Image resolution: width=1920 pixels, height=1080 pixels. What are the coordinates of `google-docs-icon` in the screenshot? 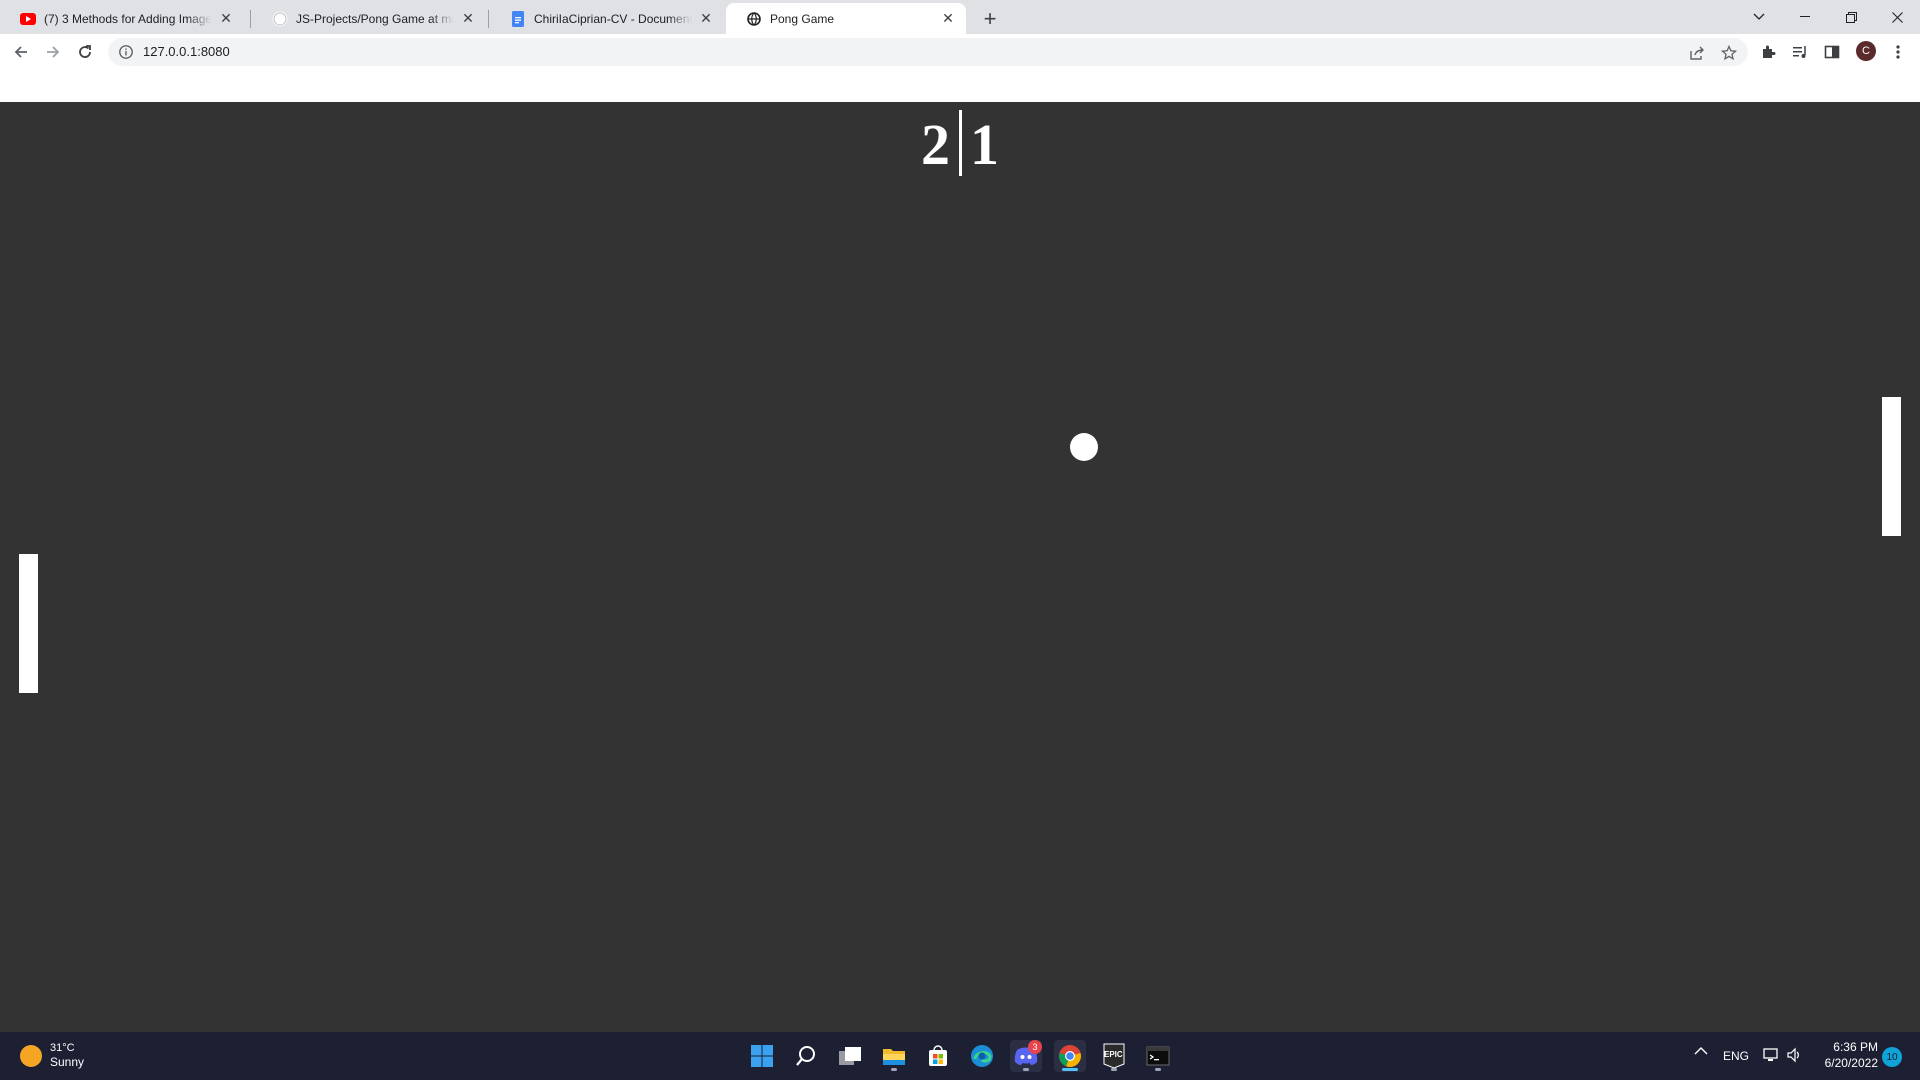 It's located at (518, 18).